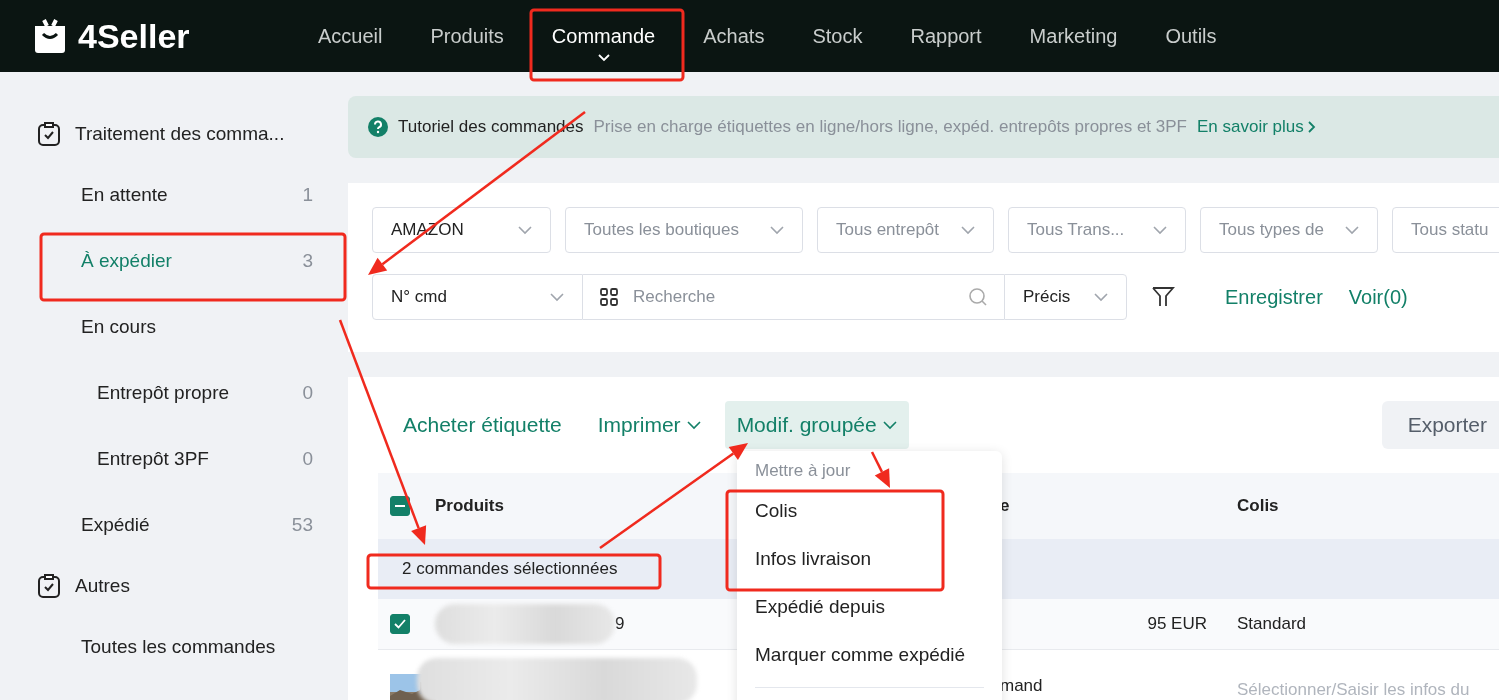 This screenshot has height=700, width=1499. What do you see at coordinates (1256, 127) in the screenshot?
I see `learn-more-link: En savoir plus` at bounding box center [1256, 127].